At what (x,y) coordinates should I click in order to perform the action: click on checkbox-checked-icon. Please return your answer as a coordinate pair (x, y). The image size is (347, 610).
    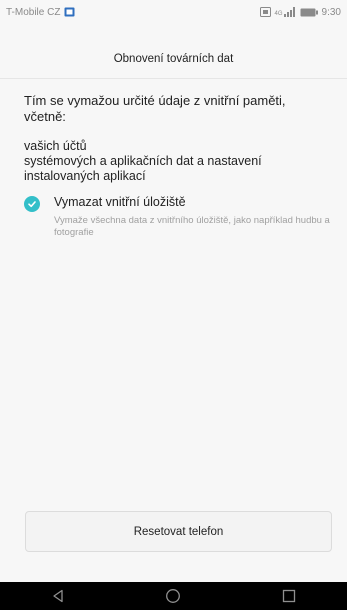
    Looking at the image, I should click on (32, 204).